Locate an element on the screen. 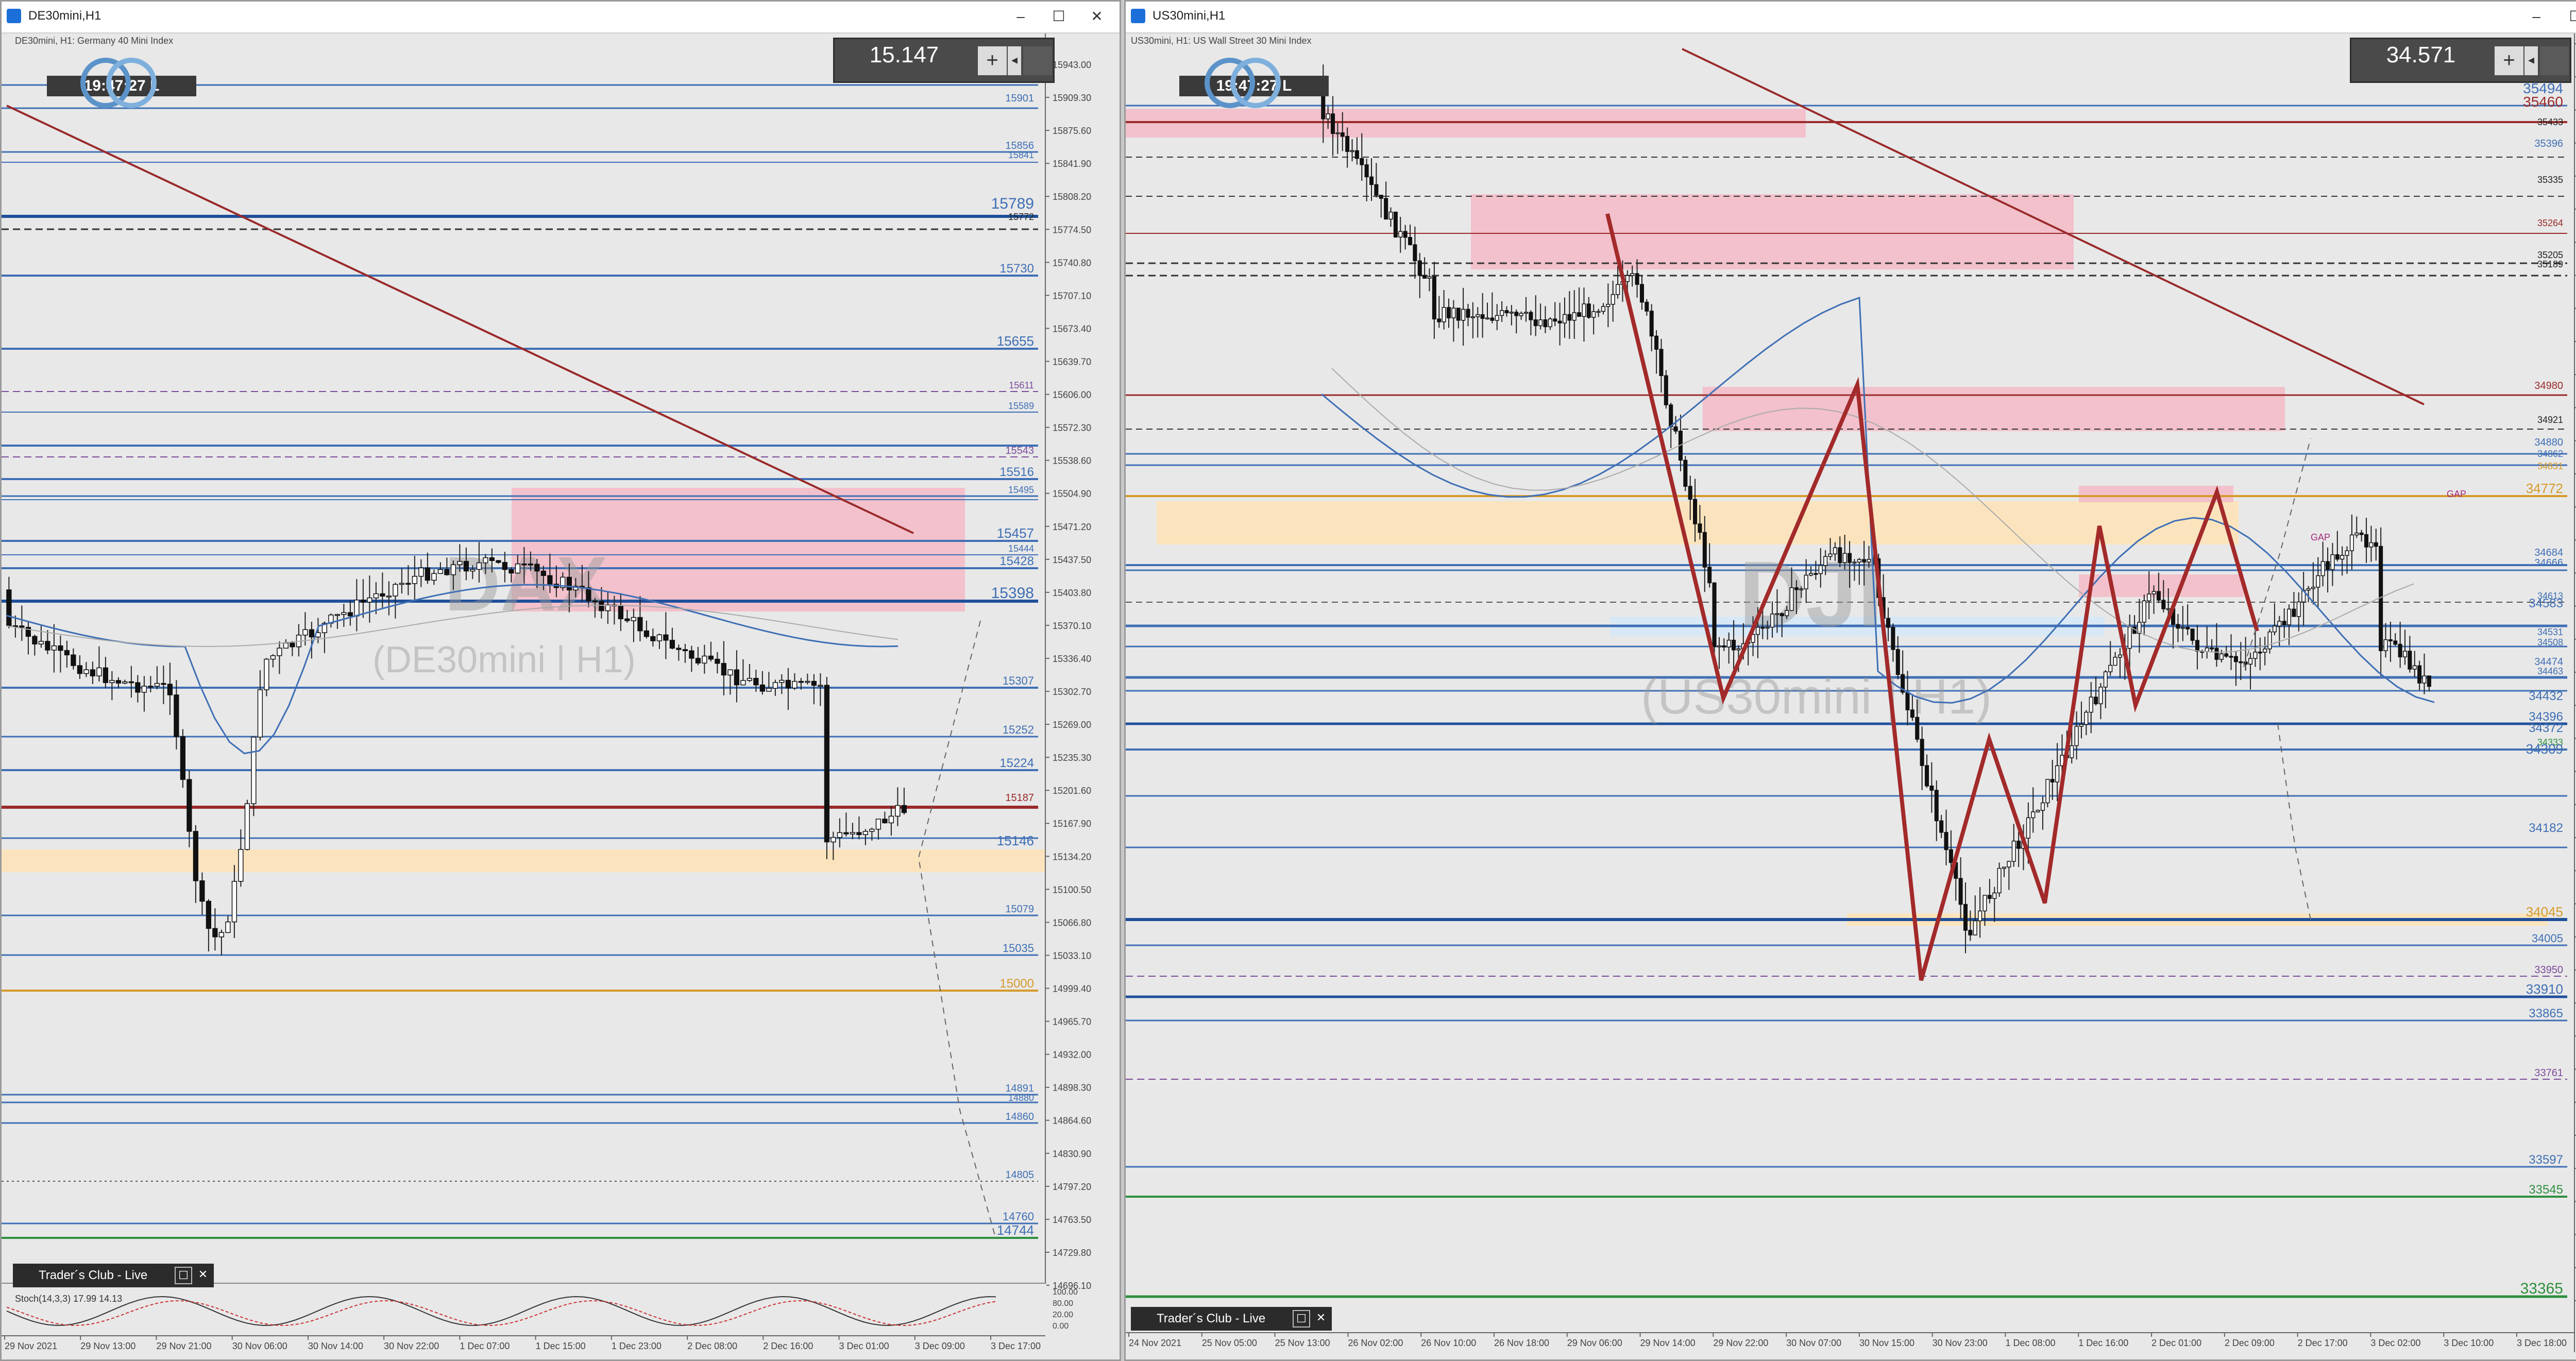  left-time-label: 29 Nov 21:00 is located at coordinates (183, 1346).